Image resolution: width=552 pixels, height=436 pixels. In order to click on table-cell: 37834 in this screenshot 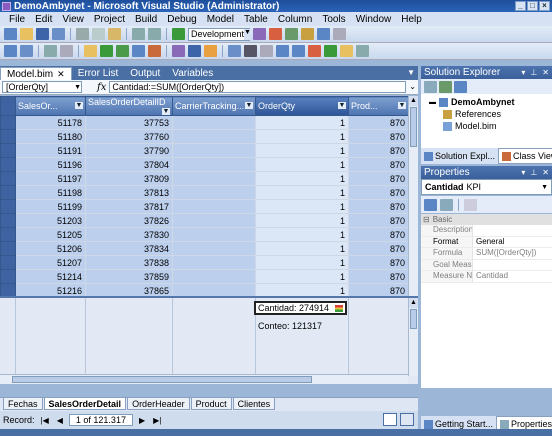, I will do `click(129, 248)`.